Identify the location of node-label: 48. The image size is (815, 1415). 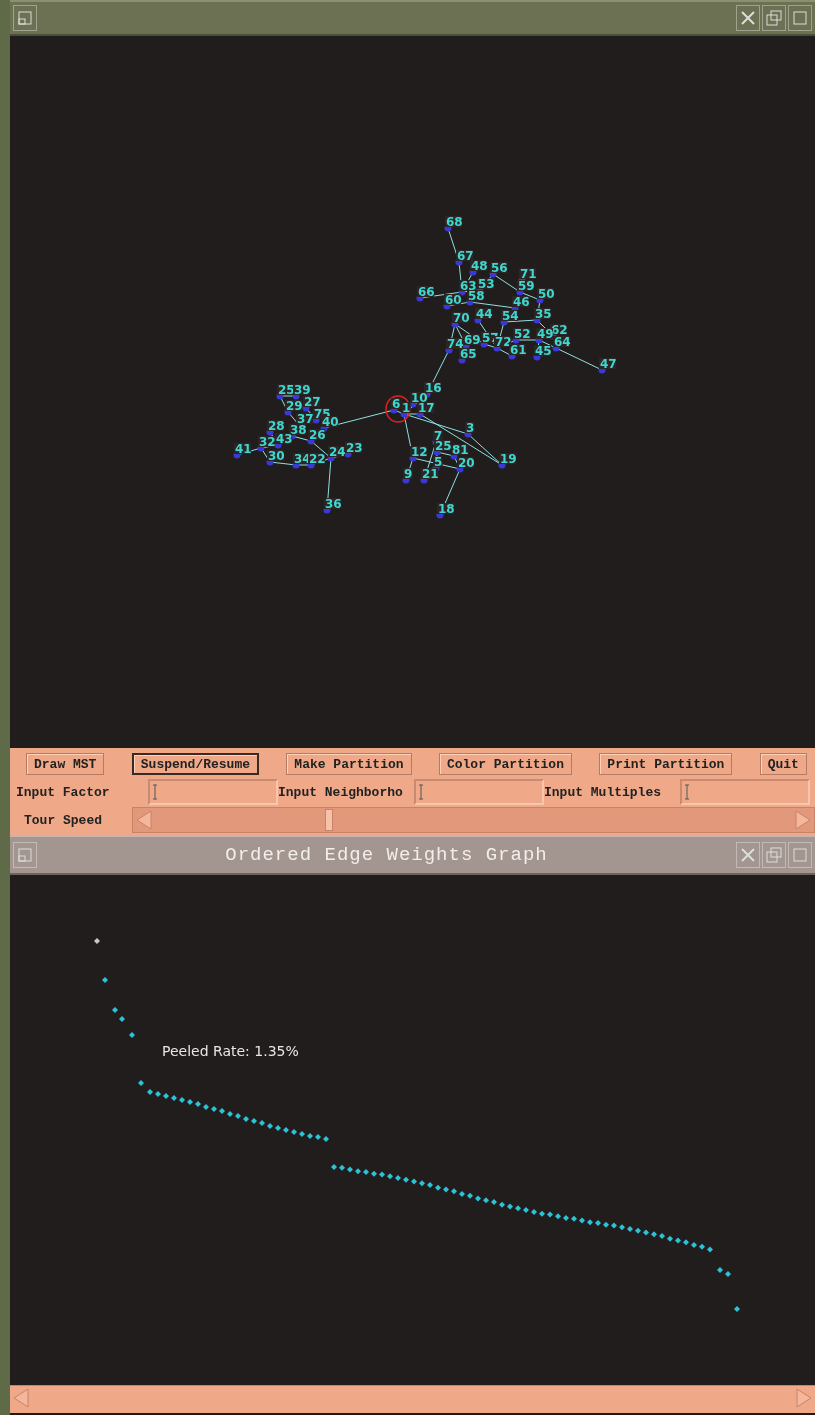
(479, 266).